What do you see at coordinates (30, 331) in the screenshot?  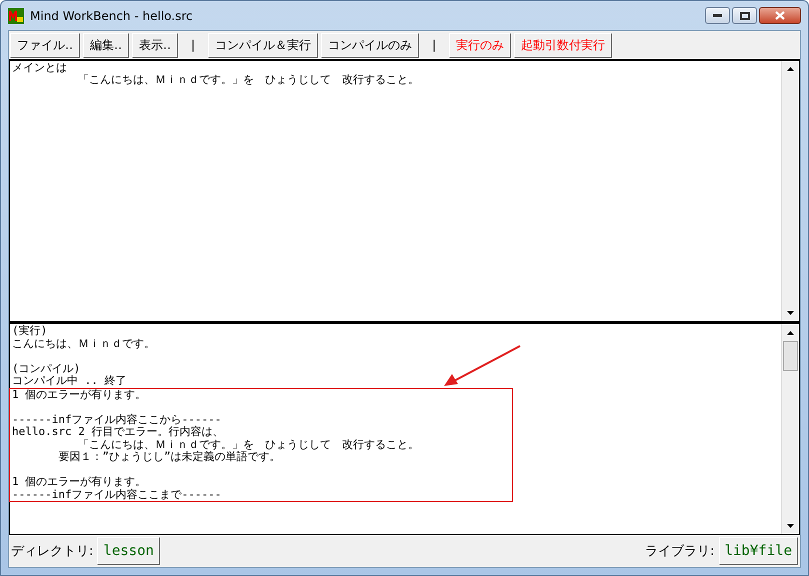 I see `output-line: (実行)` at bounding box center [30, 331].